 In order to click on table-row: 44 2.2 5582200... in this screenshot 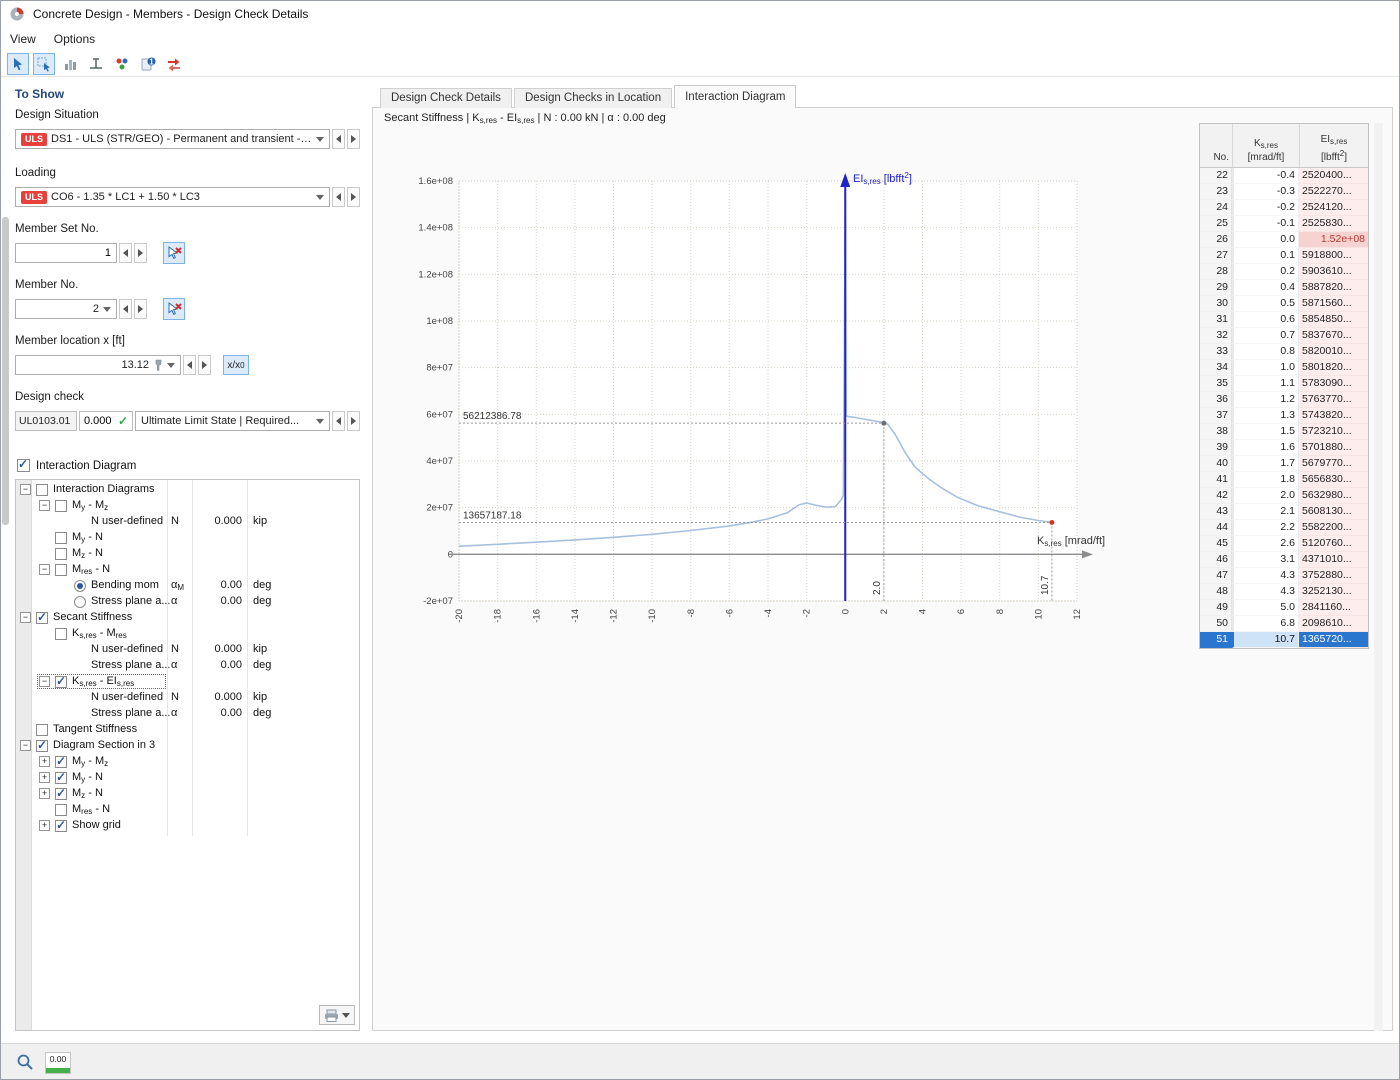, I will do `click(1284, 528)`.